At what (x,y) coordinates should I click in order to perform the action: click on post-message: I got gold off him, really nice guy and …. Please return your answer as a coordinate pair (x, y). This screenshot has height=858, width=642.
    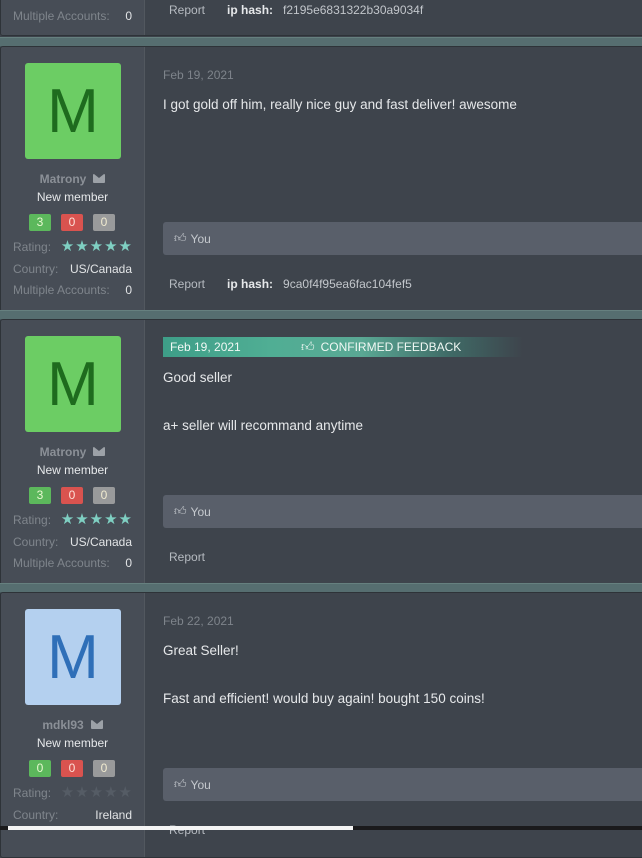
    Looking at the image, I should click on (340, 104).